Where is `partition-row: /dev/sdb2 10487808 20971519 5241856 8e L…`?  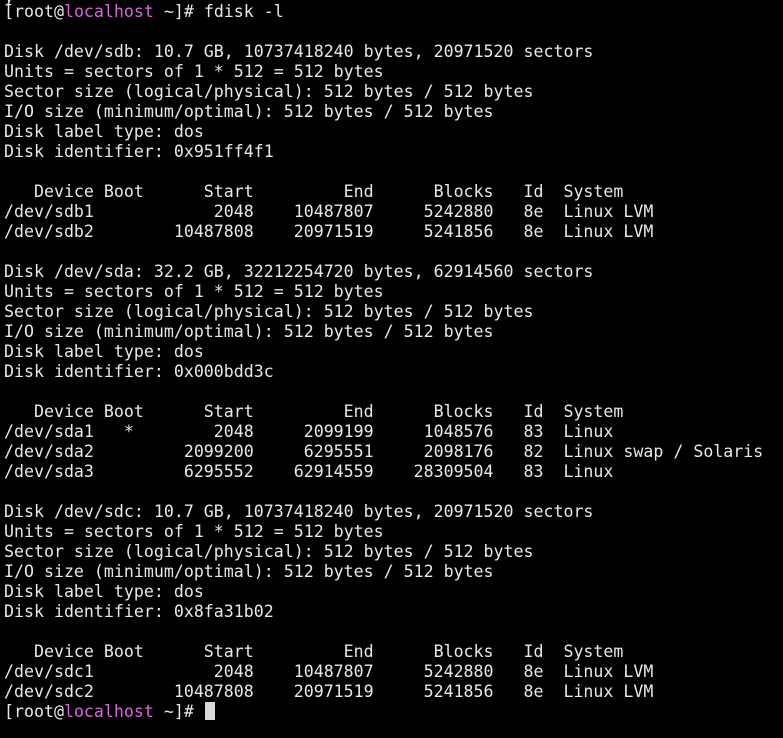
partition-row: /dev/sdb2 10487808 20971519 5241856 8e L… is located at coordinates (329, 231).